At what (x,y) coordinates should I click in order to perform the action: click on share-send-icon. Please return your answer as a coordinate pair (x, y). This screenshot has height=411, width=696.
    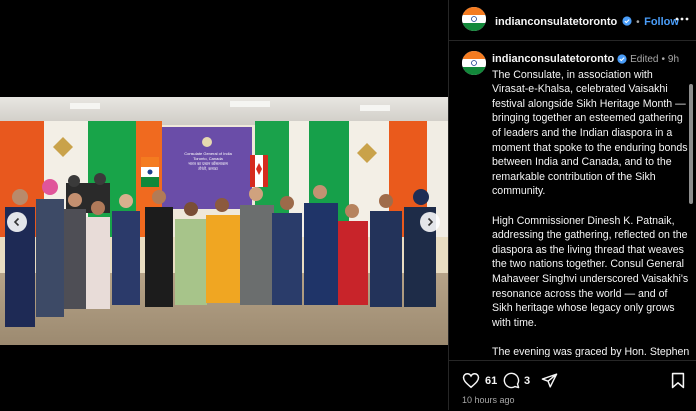
    Looking at the image, I should click on (549, 380).